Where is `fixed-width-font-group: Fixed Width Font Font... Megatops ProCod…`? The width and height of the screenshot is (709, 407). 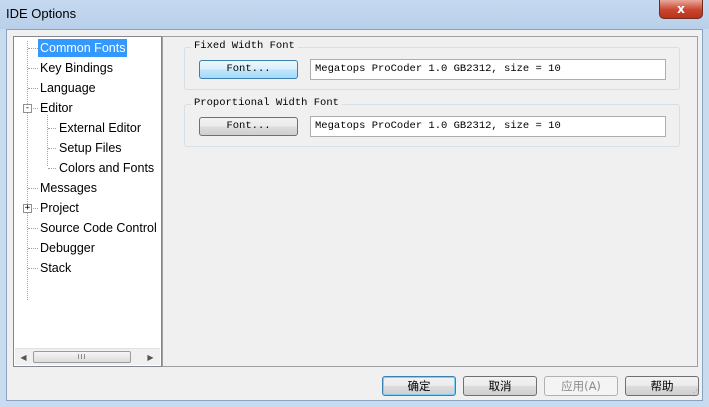 fixed-width-font-group: Fixed Width Font Font... Megatops ProCod… is located at coordinates (432, 65).